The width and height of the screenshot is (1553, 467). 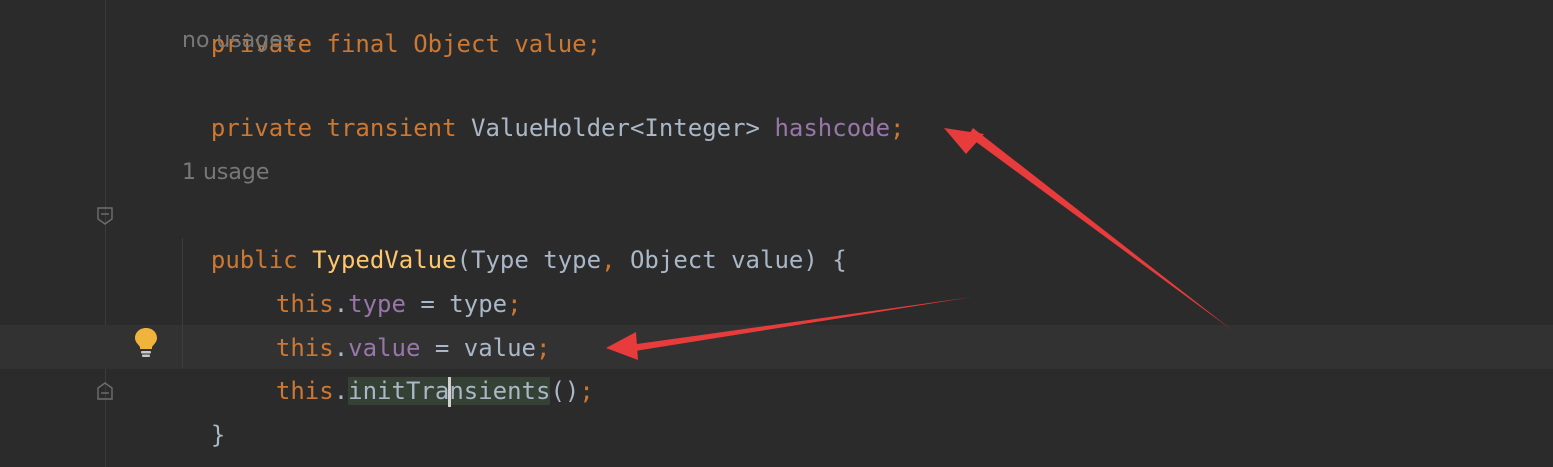 What do you see at coordinates (399, 391) in the screenshot?
I see `method-name-part-a: initTra` at bounding box center [399, 391].